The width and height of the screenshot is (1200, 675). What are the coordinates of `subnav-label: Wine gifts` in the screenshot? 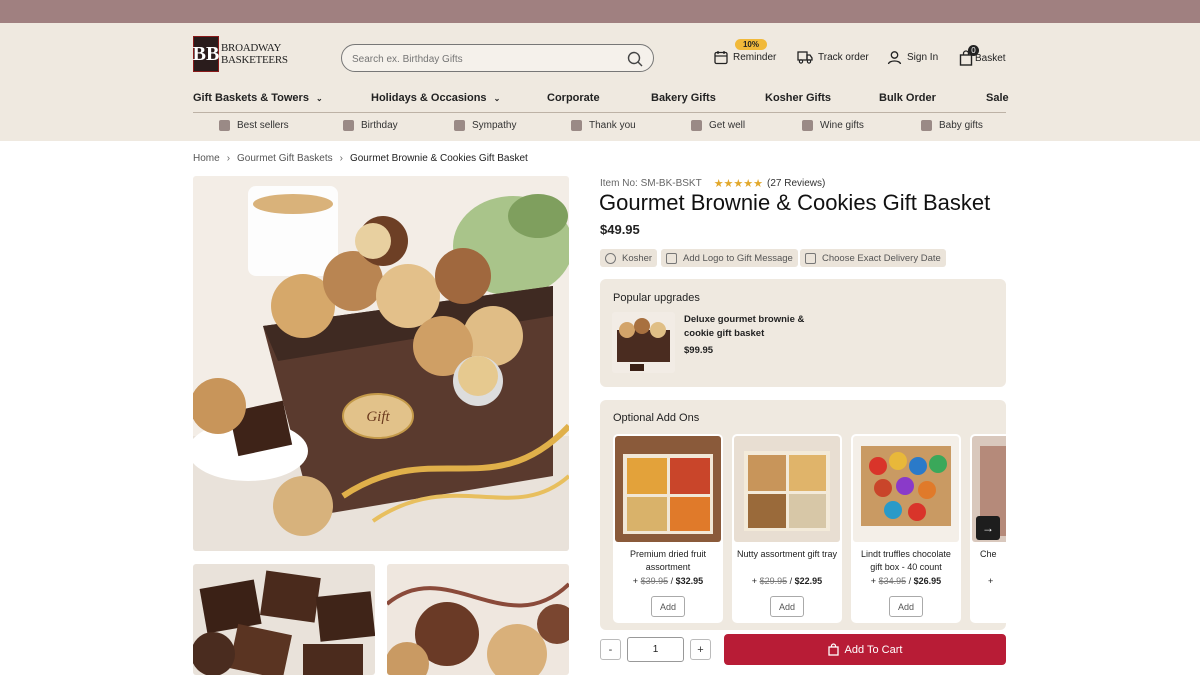 It's located at (842, 125).